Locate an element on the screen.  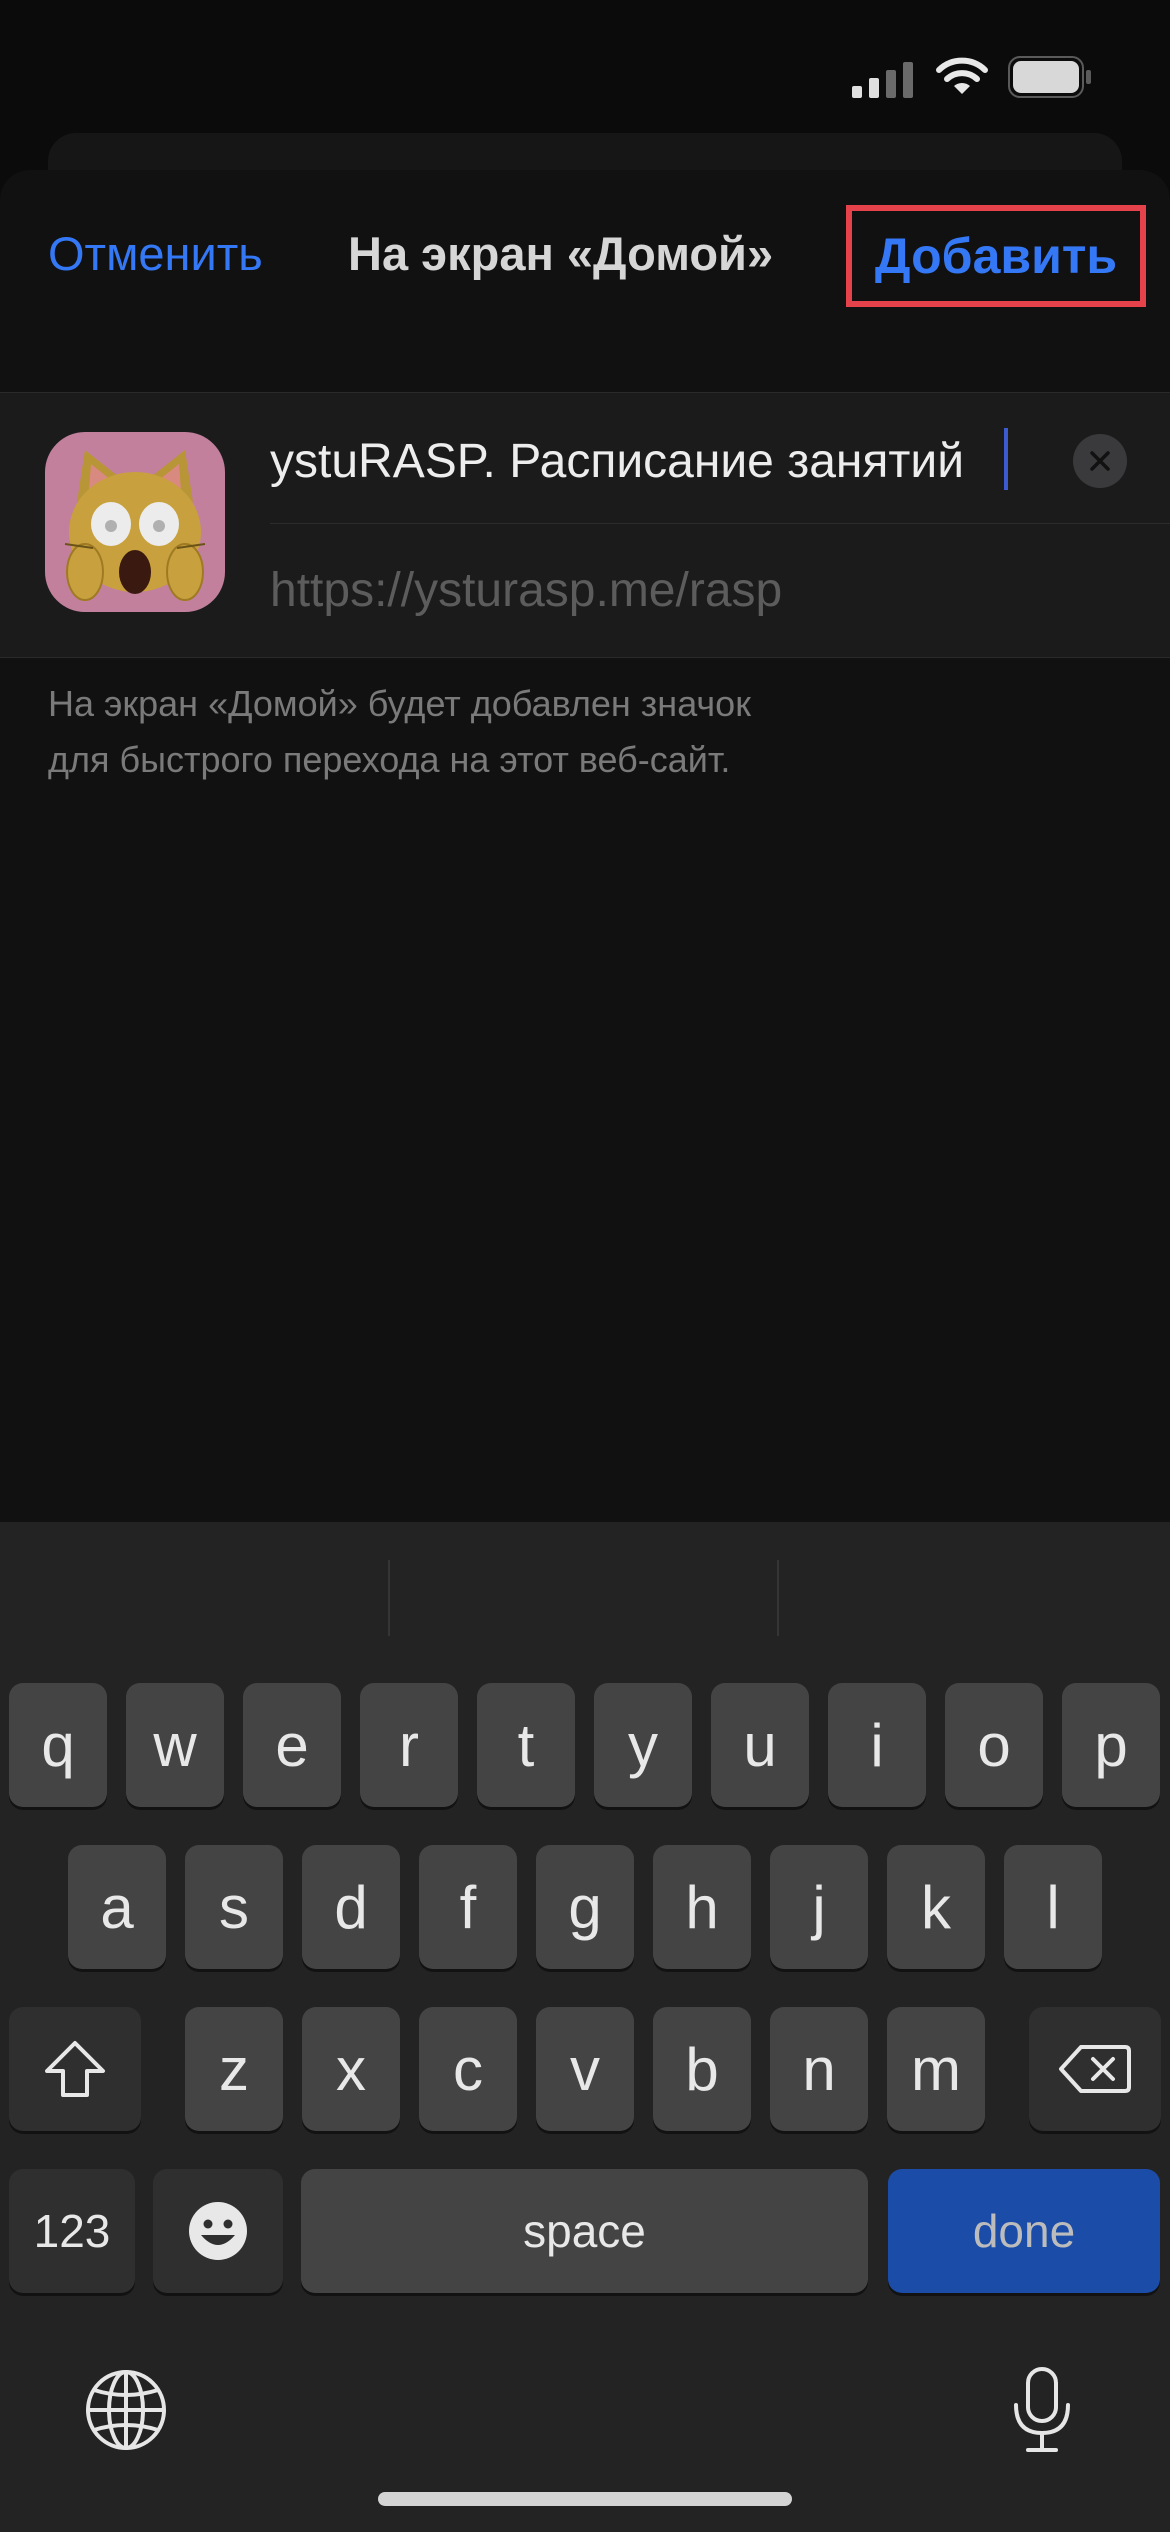
key-k: k is located at coordinates (936, 1907).